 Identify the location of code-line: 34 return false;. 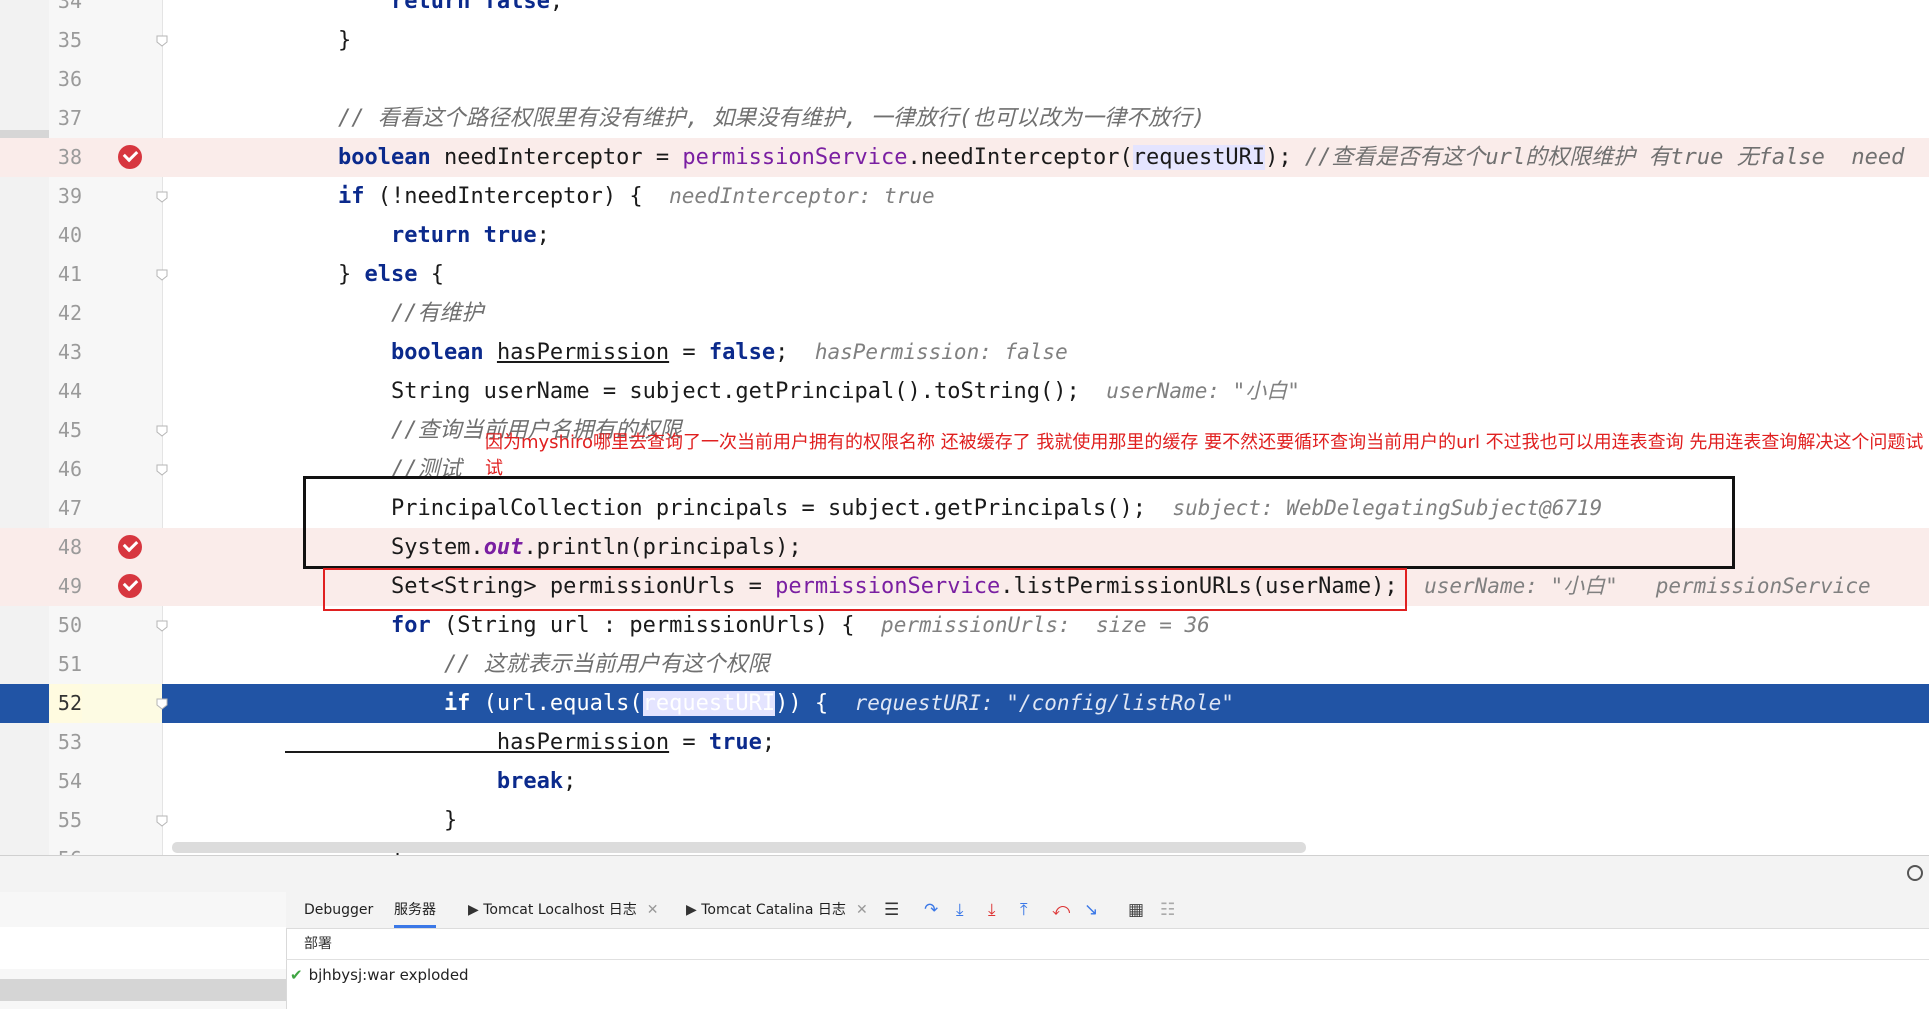
(964, 10).